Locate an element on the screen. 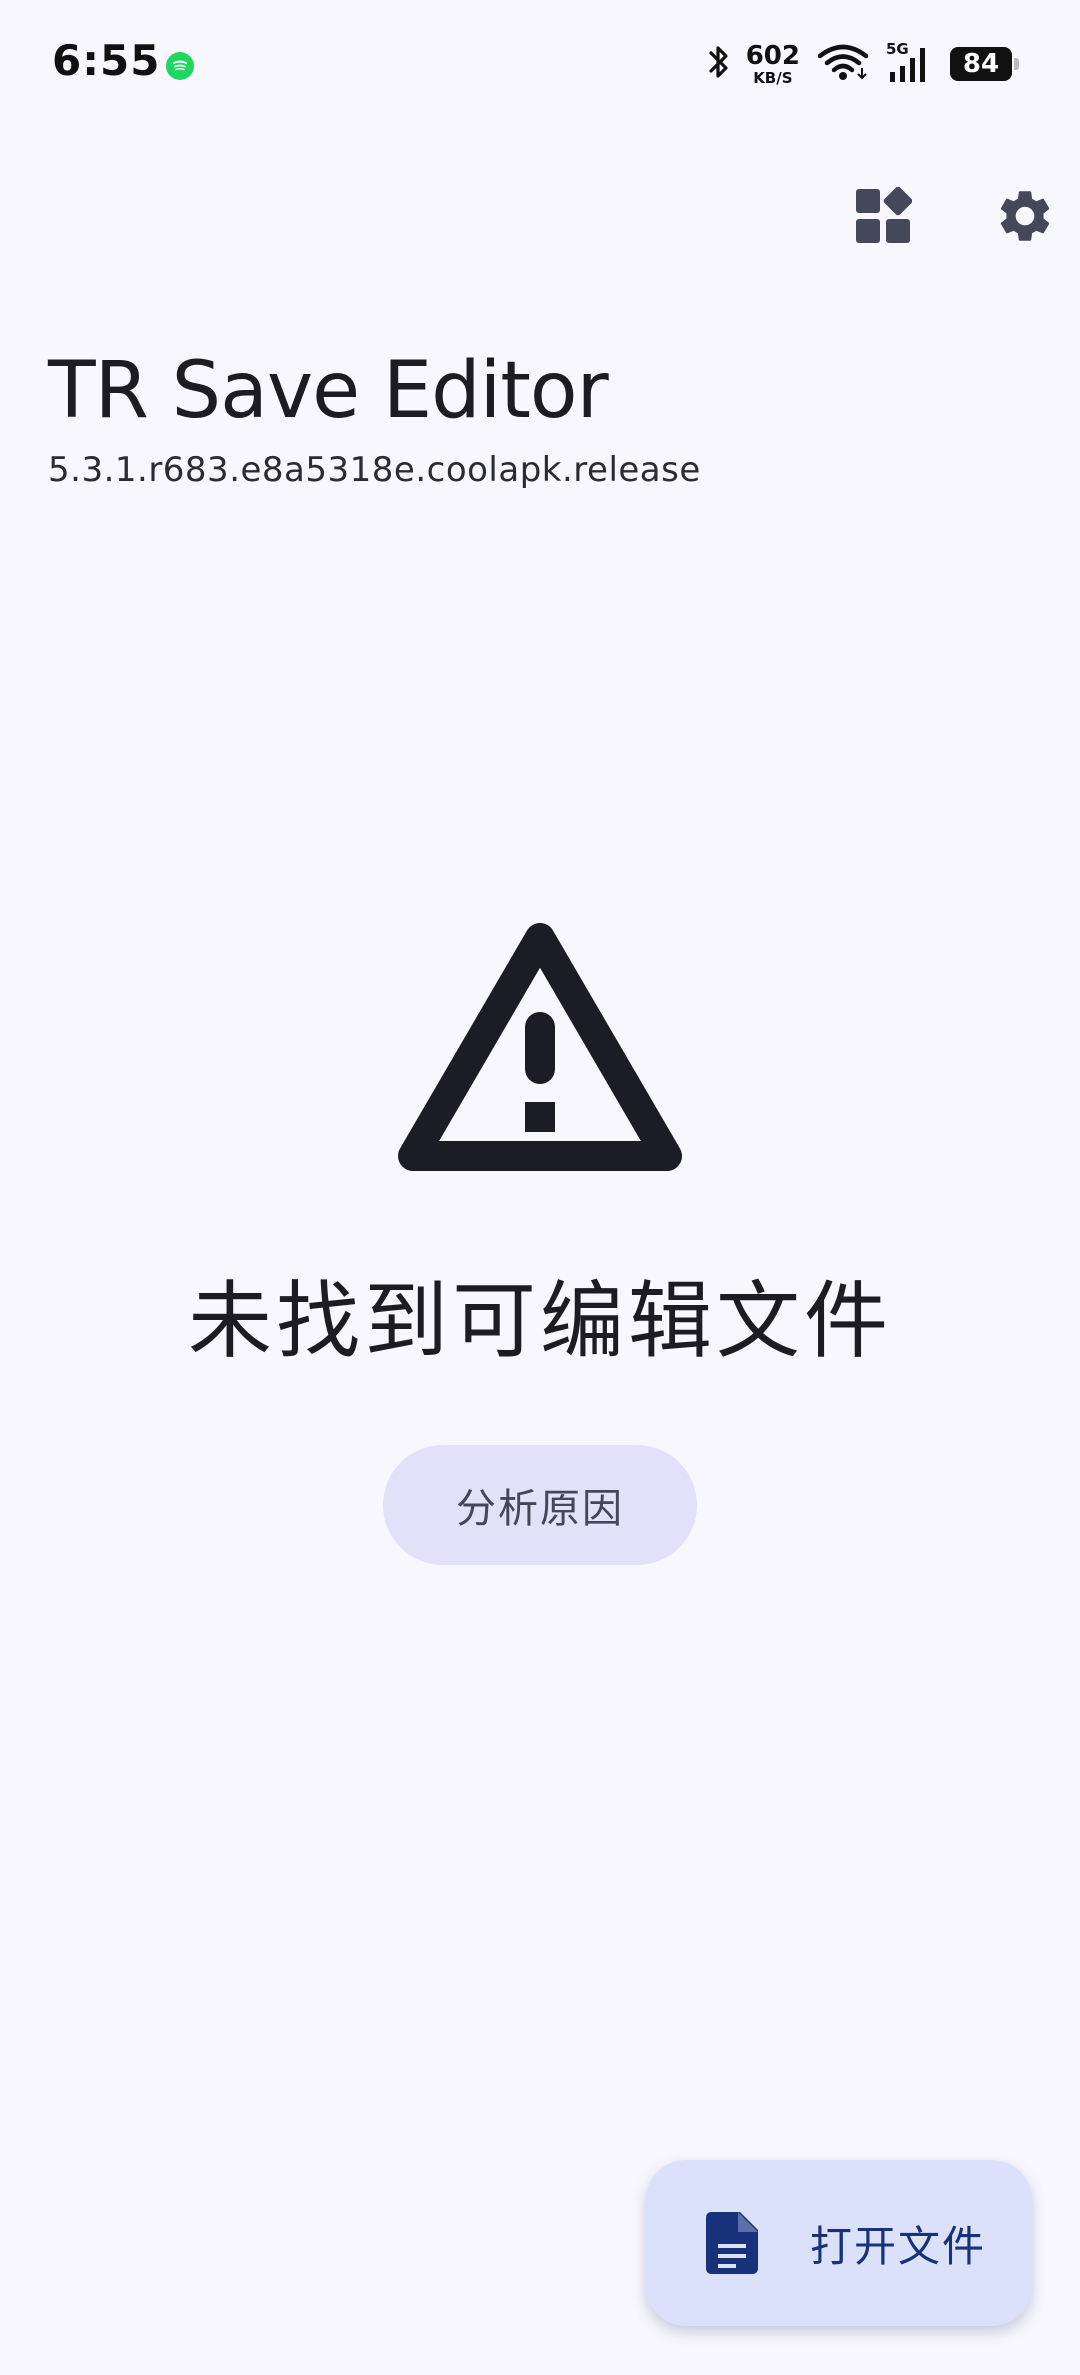  status-bar: 6:55 602 KB/S 5G 84 is located at coordinates (540, 65).